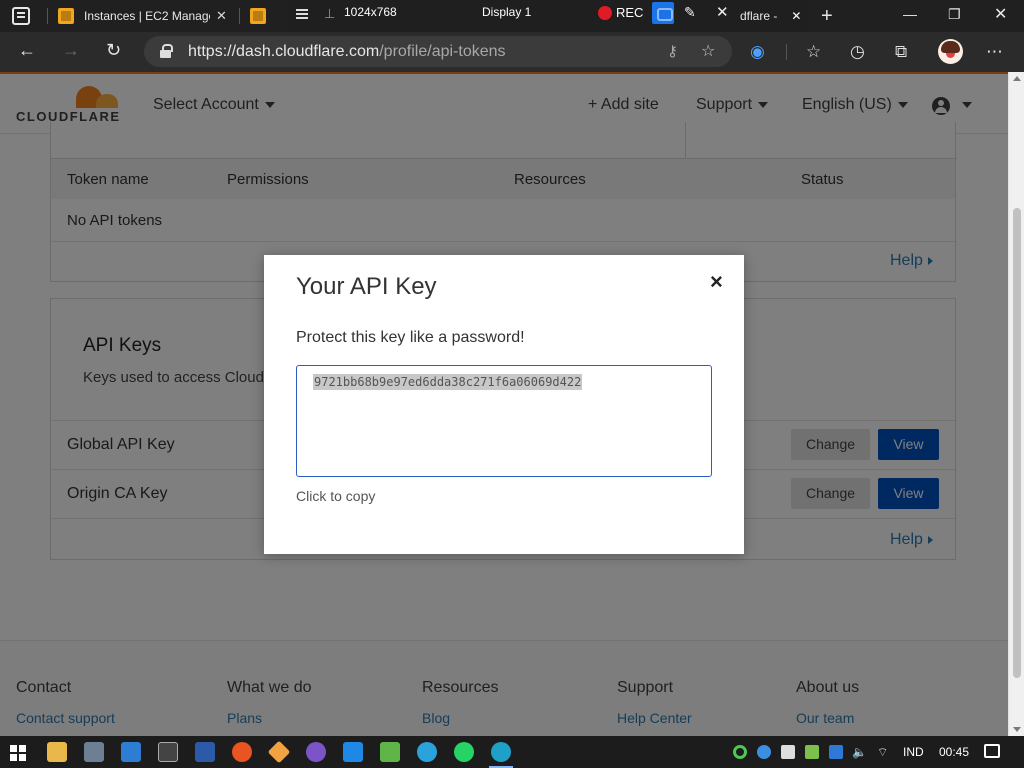 This screenshot has height=768, width=1024. I want to click on modal-title: Your API Key, so click(366, 286).